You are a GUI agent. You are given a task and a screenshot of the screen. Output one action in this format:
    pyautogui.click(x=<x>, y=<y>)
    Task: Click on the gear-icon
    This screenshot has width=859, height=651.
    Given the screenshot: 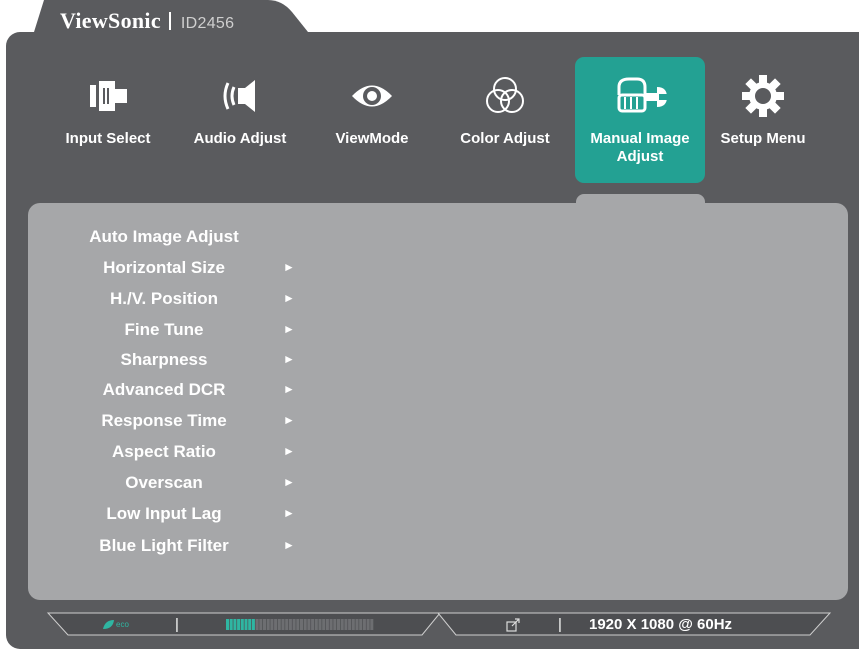 What is the action you would take?
    pyautogui.click(x=763, y=96)
    